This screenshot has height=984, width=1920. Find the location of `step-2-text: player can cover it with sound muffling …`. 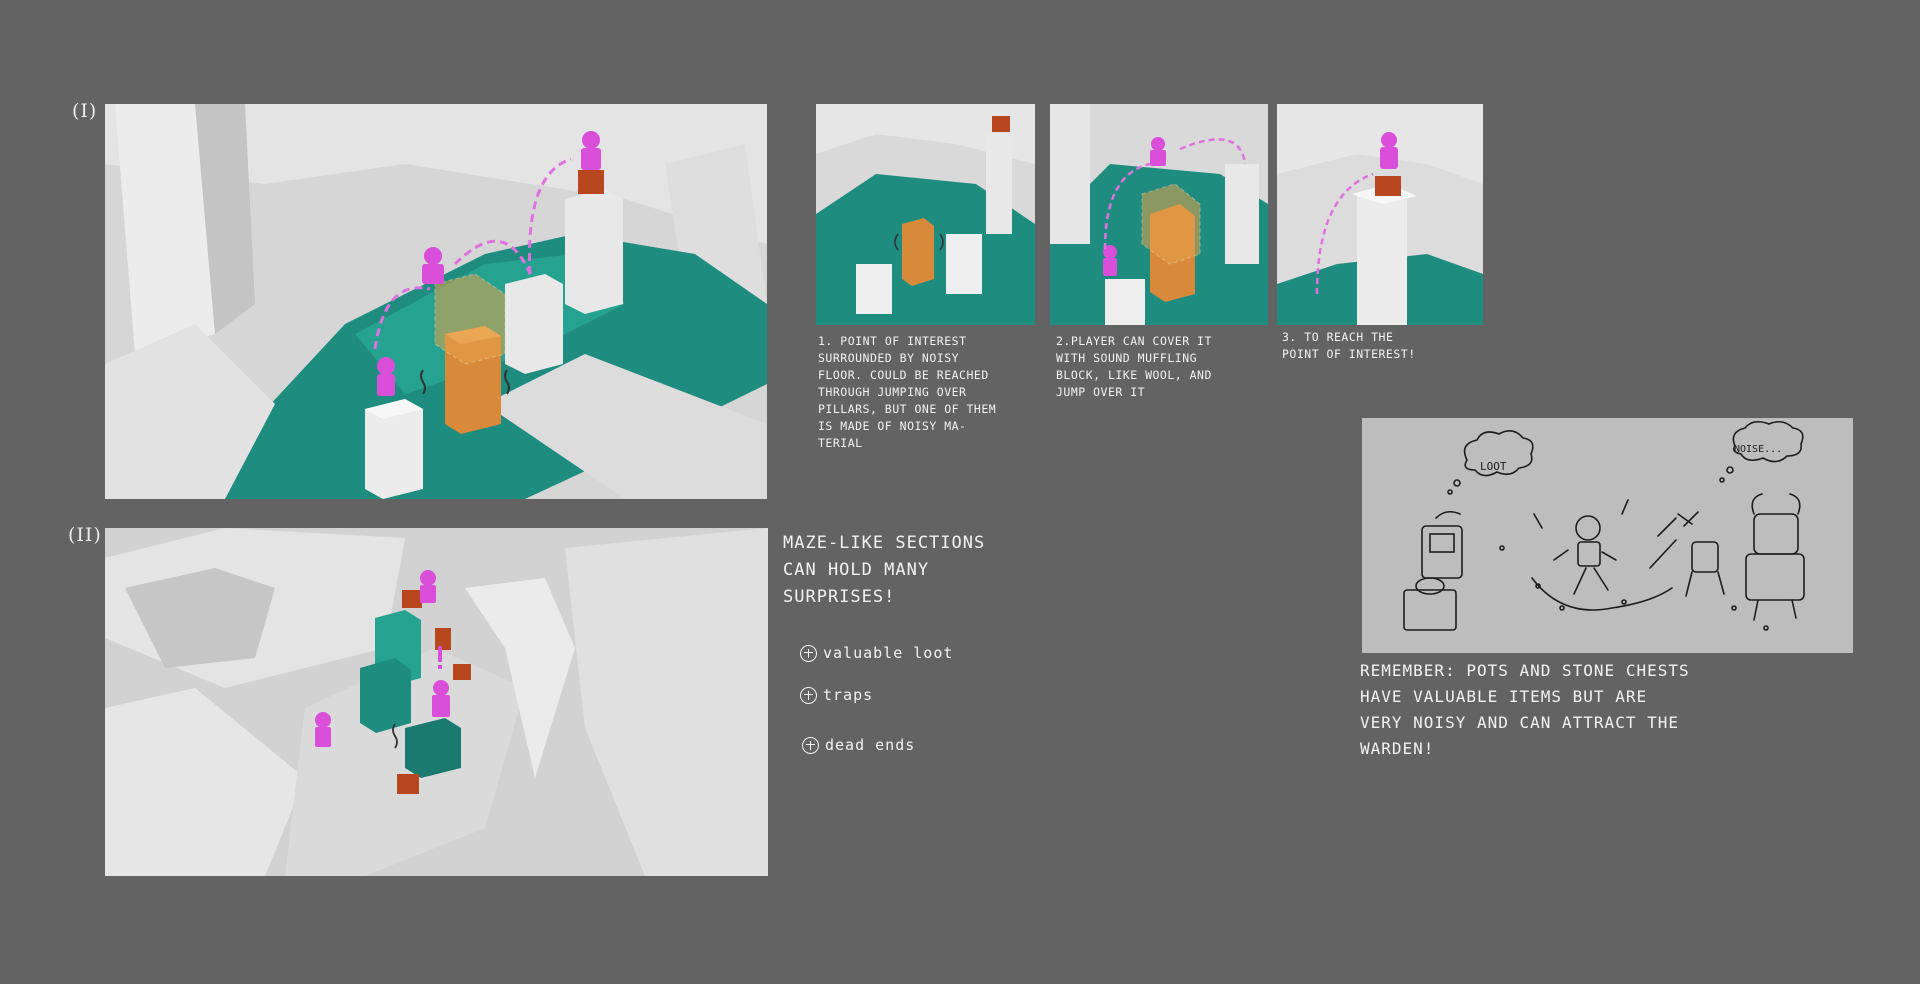

step-2-text: player can cover it with sound muffling … is located at coordinates (1134, 366).